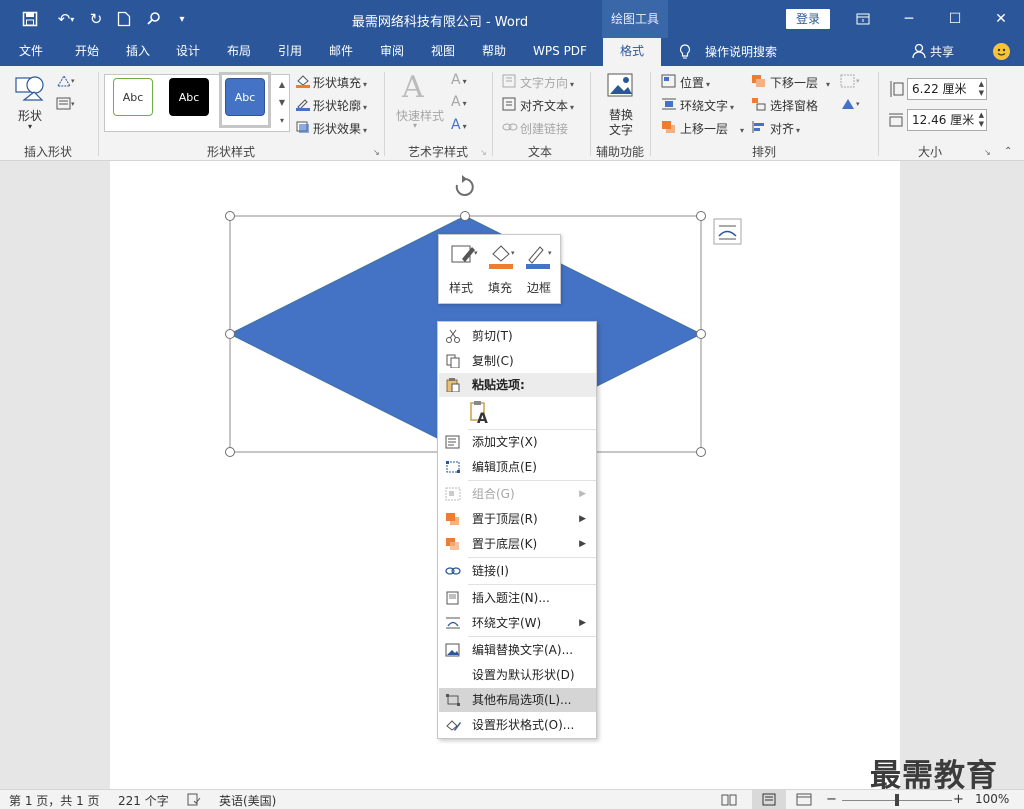  Describe the element at coordinates (621, 129) in the screenshot. I see `alt-text-button-line2: 文字` at that location.